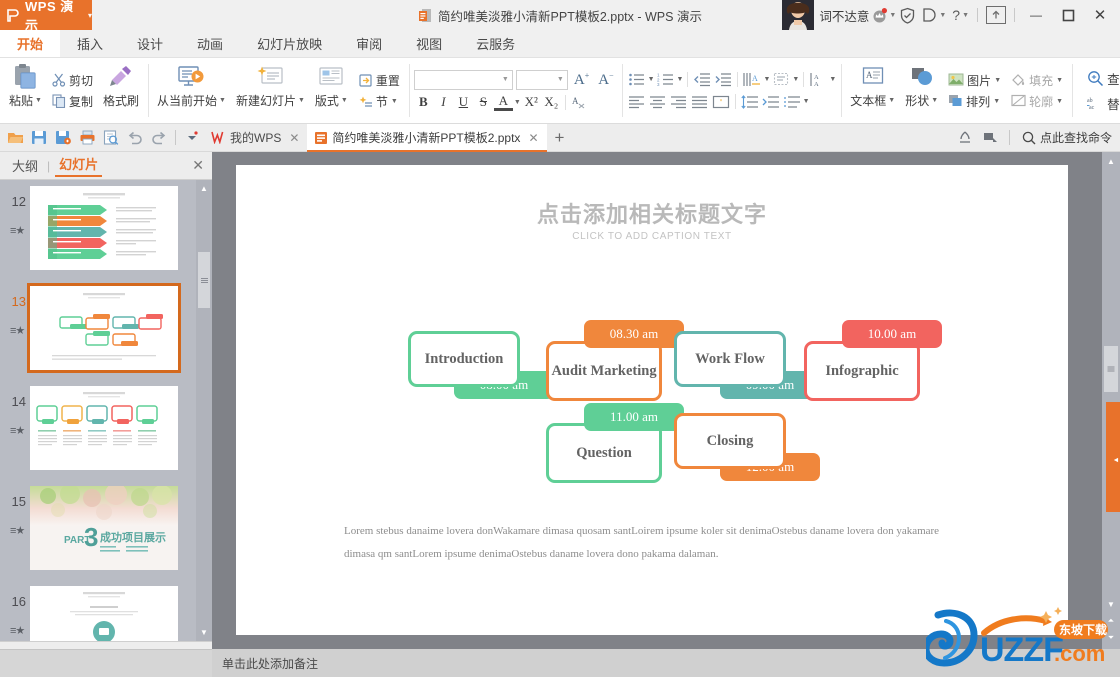 Image resolution: width=1120 pixels, height=677 pixels. I want to click on list-item: 12 ≡★, so click(106, 230).